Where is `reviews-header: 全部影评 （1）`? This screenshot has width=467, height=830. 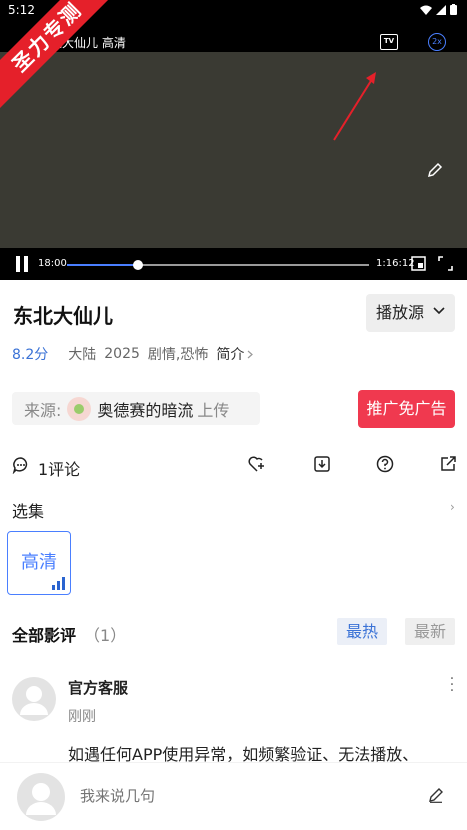 reviews-header: 全部影评 （1） is located at coordinates (69, 634).